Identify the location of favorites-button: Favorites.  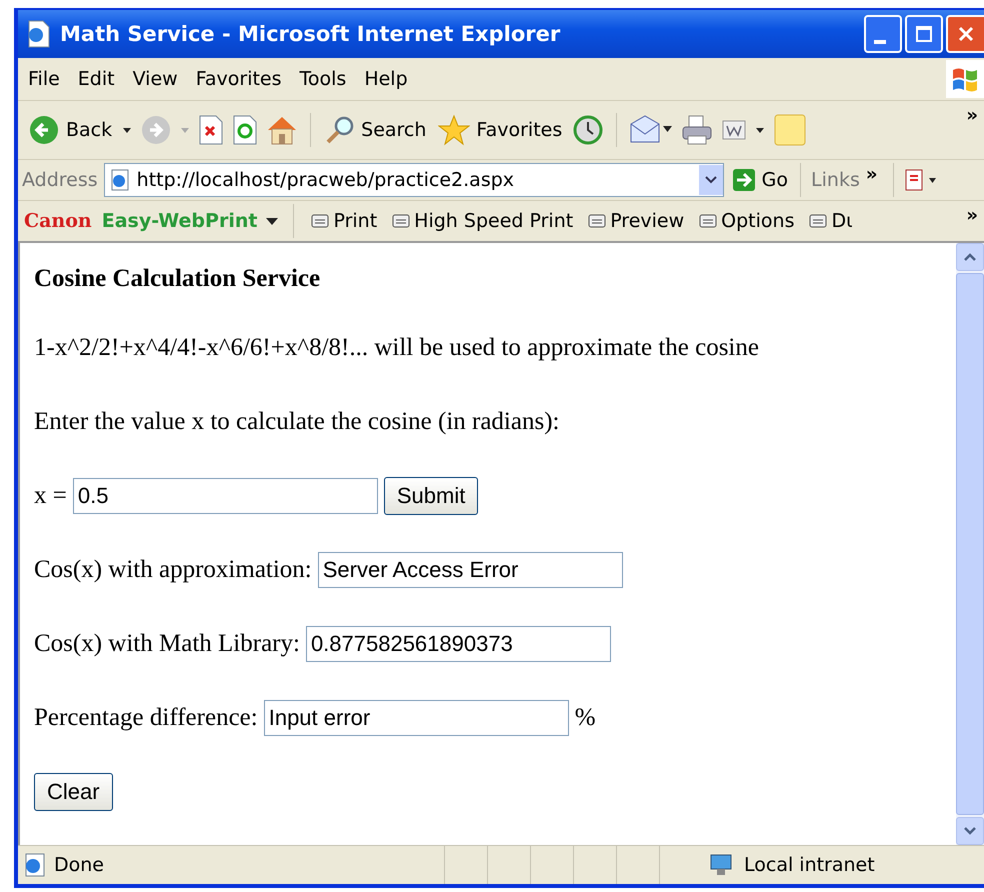
(500, 130).